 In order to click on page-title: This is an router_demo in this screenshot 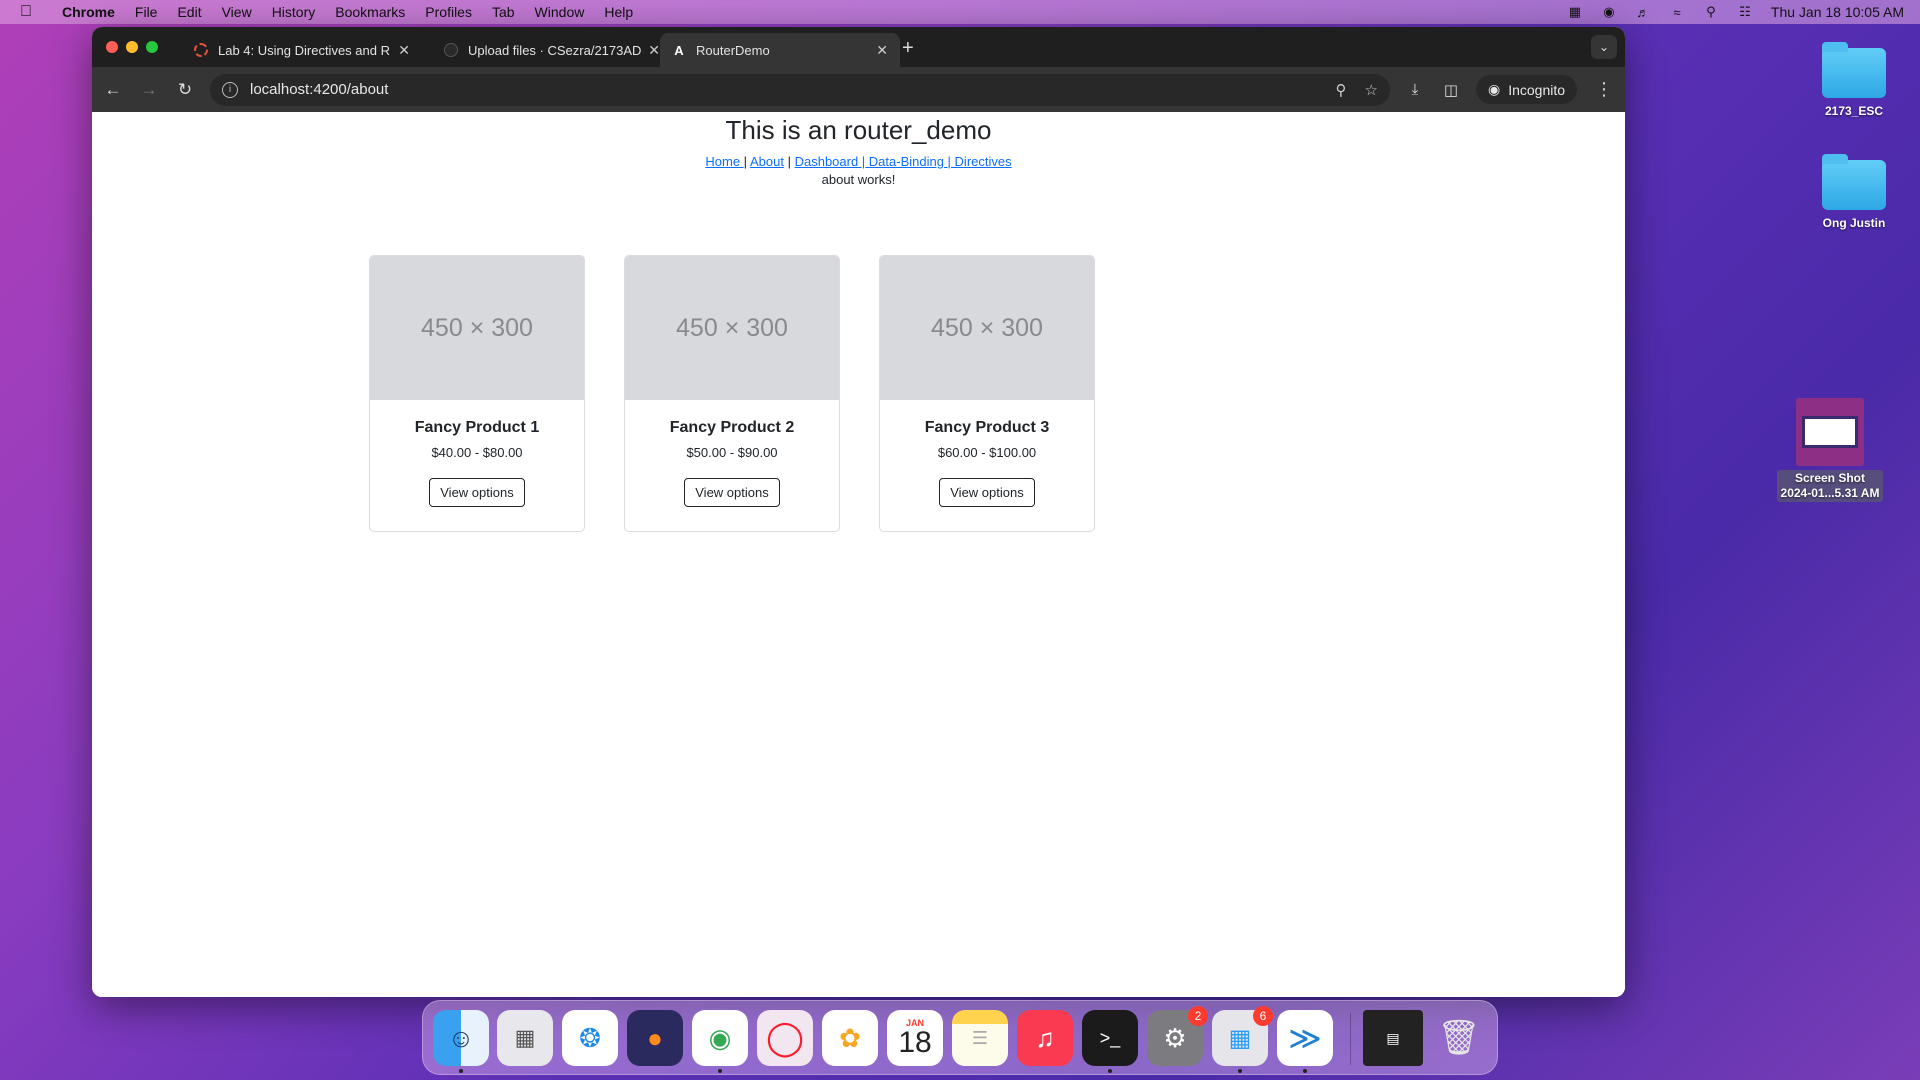, I will do `click(858, 130)`.